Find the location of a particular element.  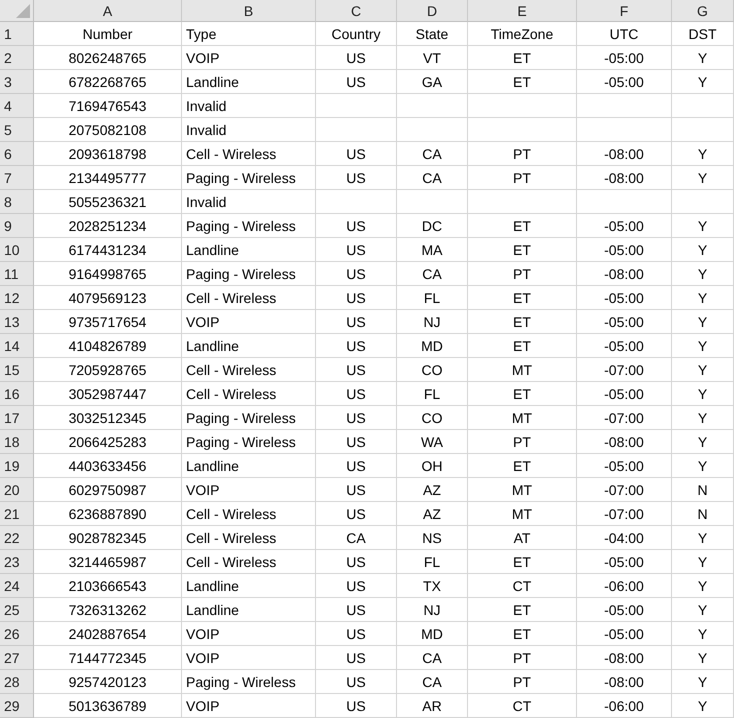

table-cell: 2066425283 is located at coordinates (108, 442).